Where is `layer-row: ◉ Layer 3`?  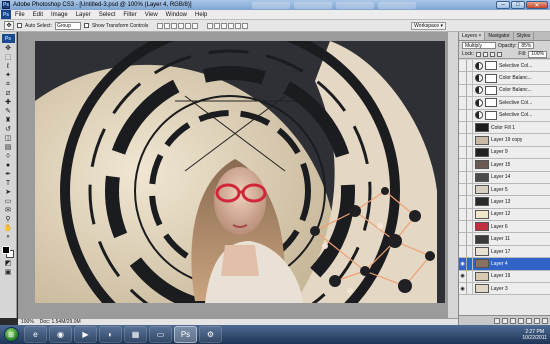 layer-row: ◉ Layer 3 is located at coordinates (504, 289).